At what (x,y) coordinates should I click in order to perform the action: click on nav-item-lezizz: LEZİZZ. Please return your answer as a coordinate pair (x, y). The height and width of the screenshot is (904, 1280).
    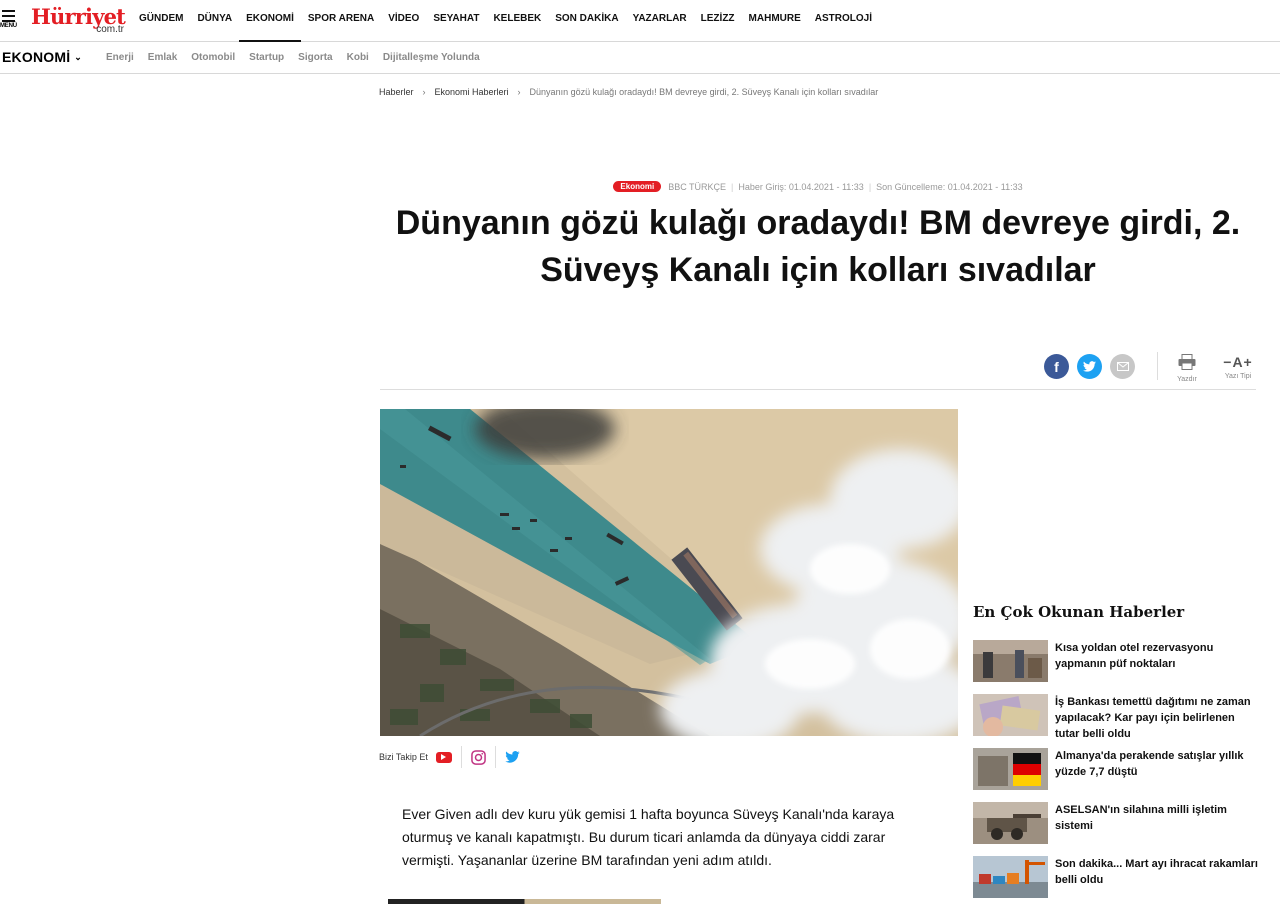
    Looking at the image, I should click on (718, 21).